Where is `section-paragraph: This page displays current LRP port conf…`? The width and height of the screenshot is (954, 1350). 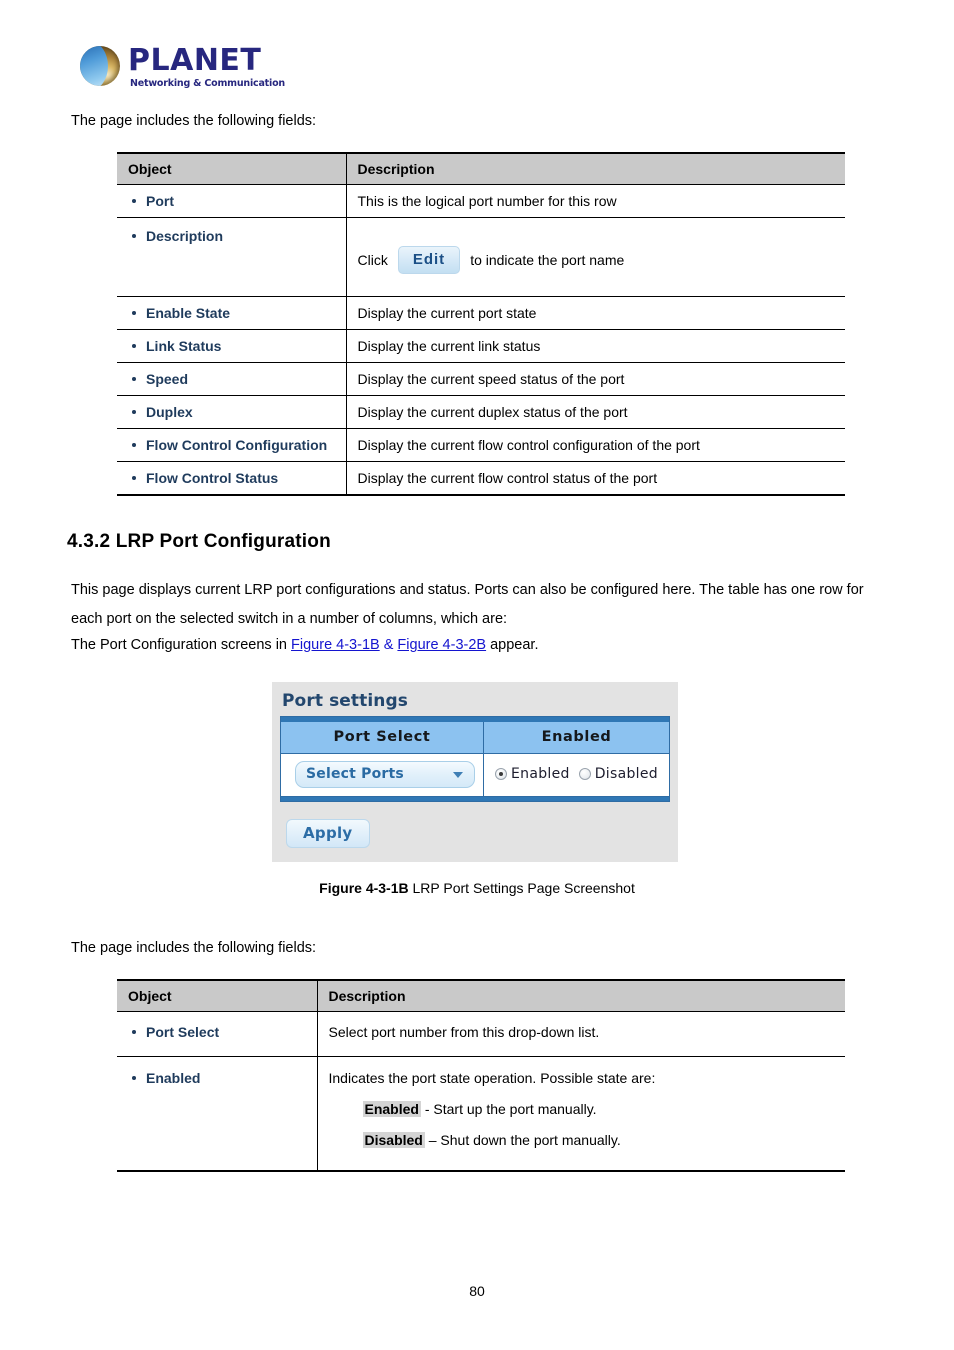
section-paragraph: This page displays current LRP port conf… is located at coordinates (467, 604).